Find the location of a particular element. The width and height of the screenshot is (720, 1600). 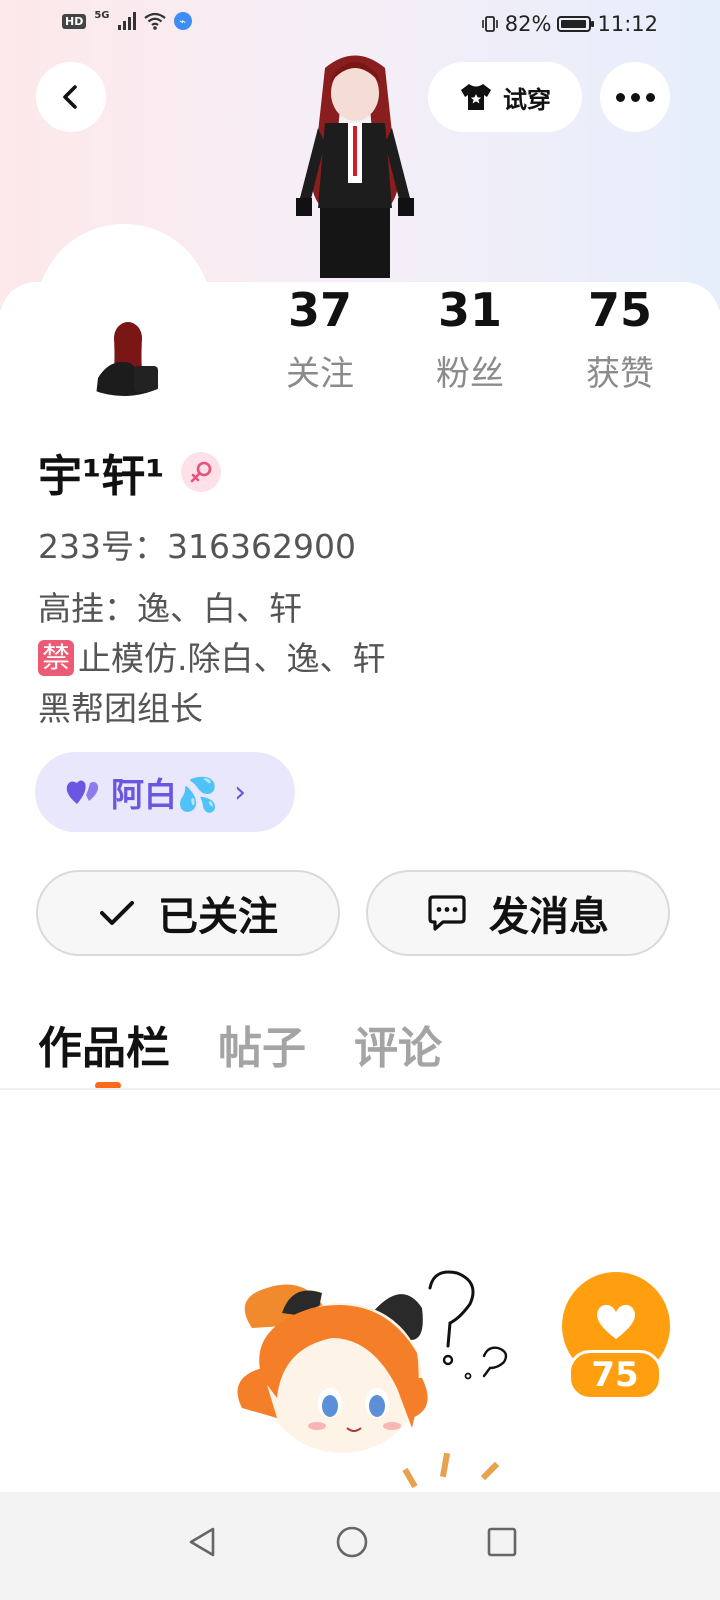

avatar-image is located at coordinates (124, 312).